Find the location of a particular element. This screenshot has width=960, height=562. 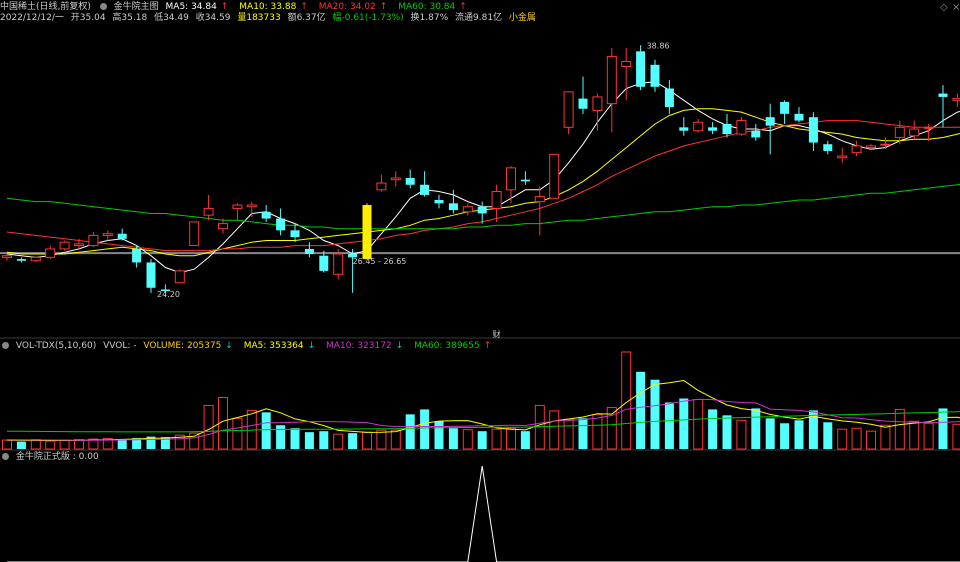

low-price-label: 24.20 is located at coordinates (168, 294).